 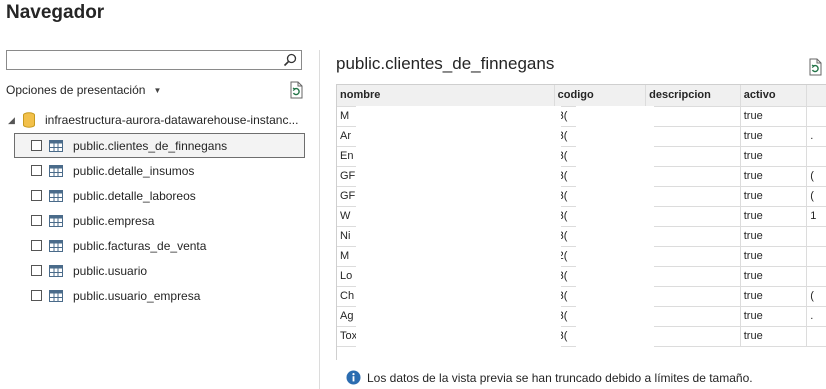 I want to click on search-icon, so click(x=290, y=60).